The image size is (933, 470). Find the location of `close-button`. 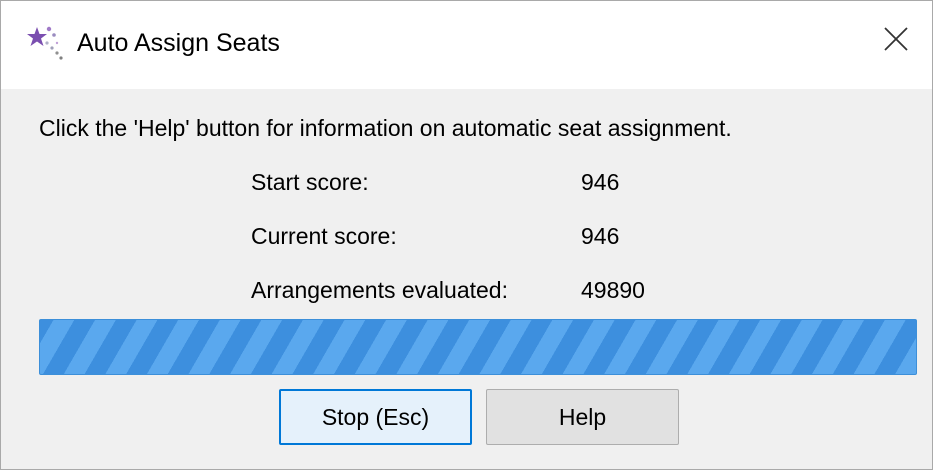

close-button is located at coordinates (896, 41).